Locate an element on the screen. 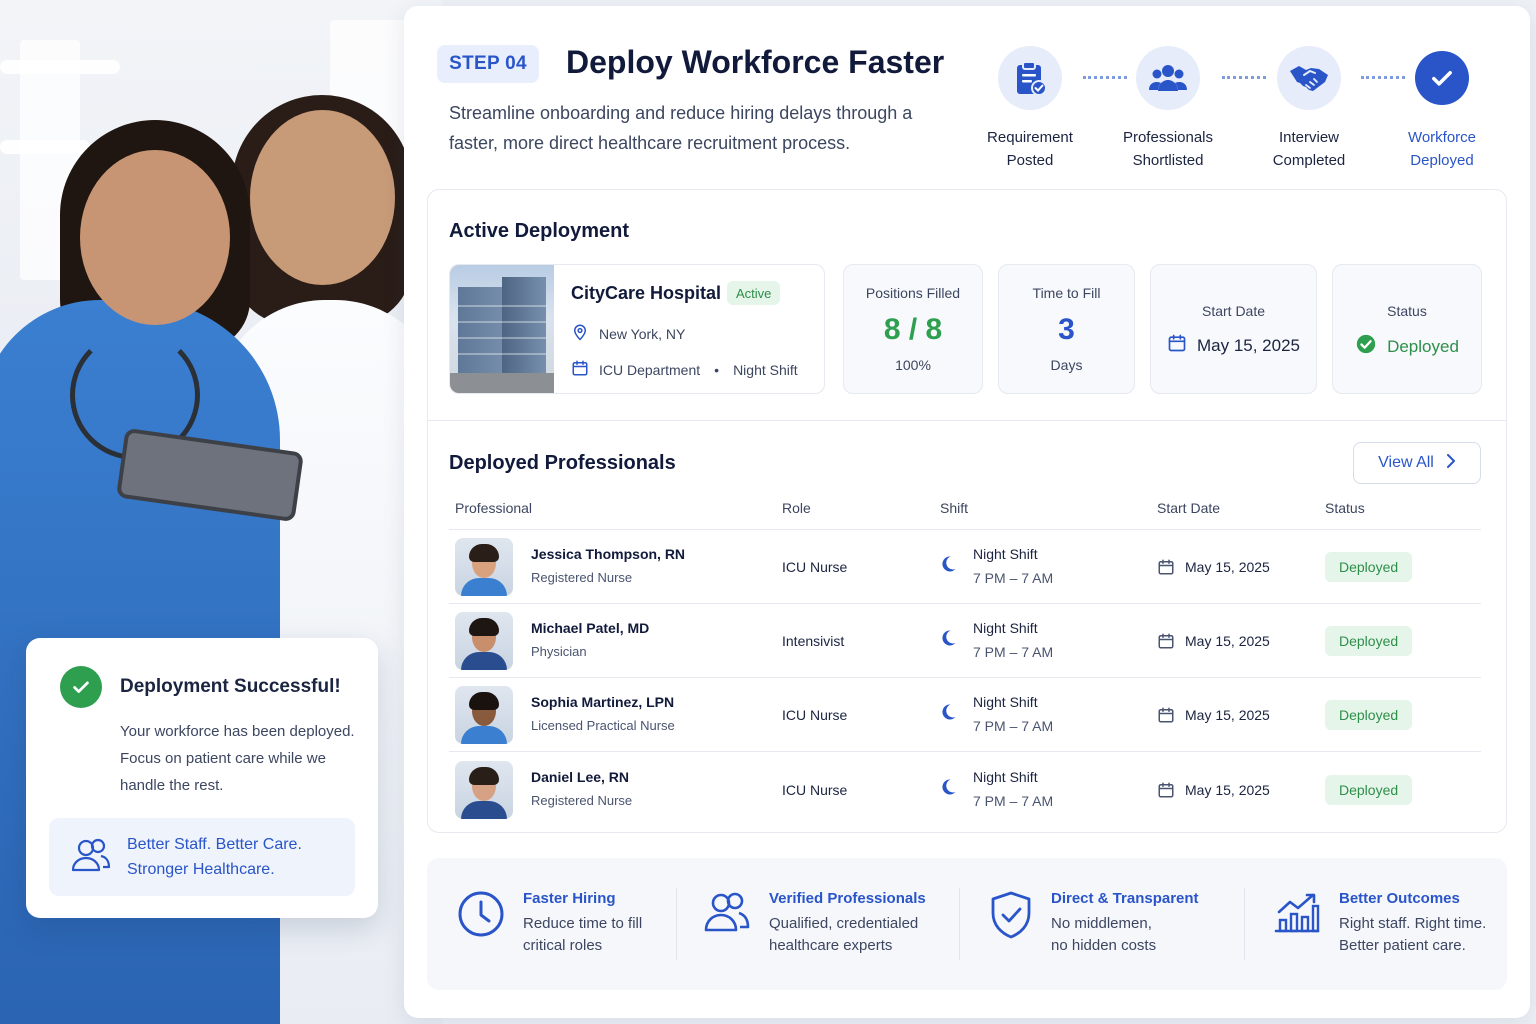  step-requirement-posted: Requirement Posted is located at coordinates (1030, 109).